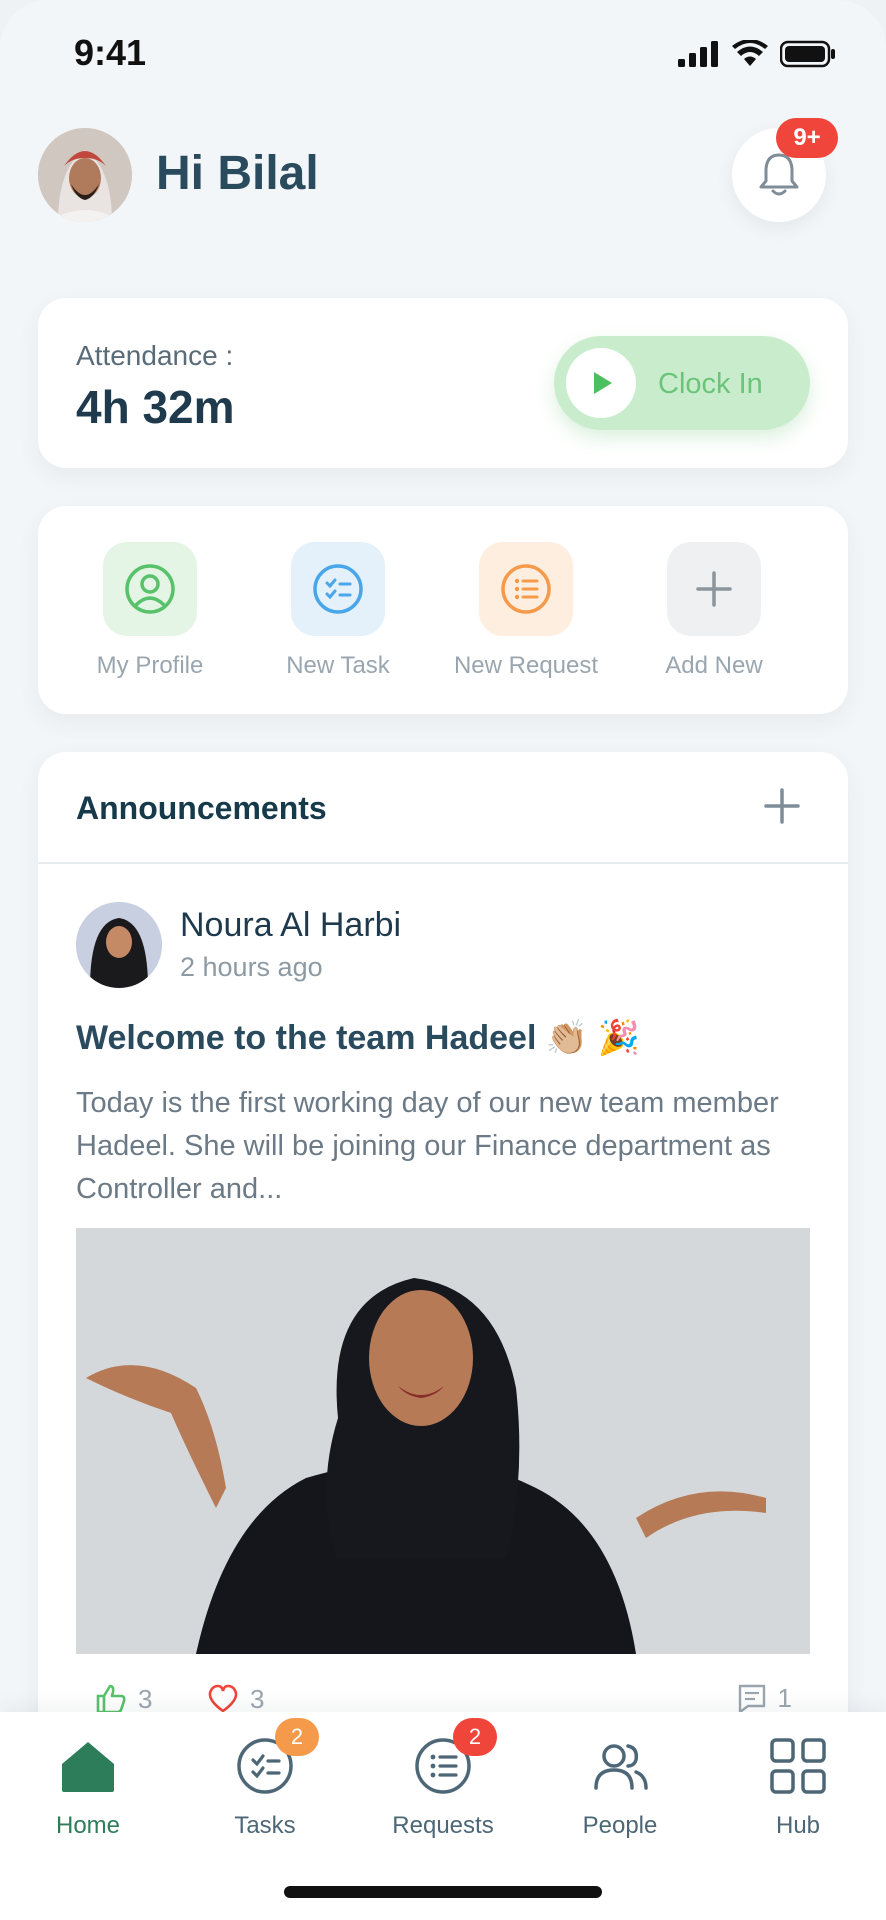  I want to click on add-new-tile, so click(714, 589).